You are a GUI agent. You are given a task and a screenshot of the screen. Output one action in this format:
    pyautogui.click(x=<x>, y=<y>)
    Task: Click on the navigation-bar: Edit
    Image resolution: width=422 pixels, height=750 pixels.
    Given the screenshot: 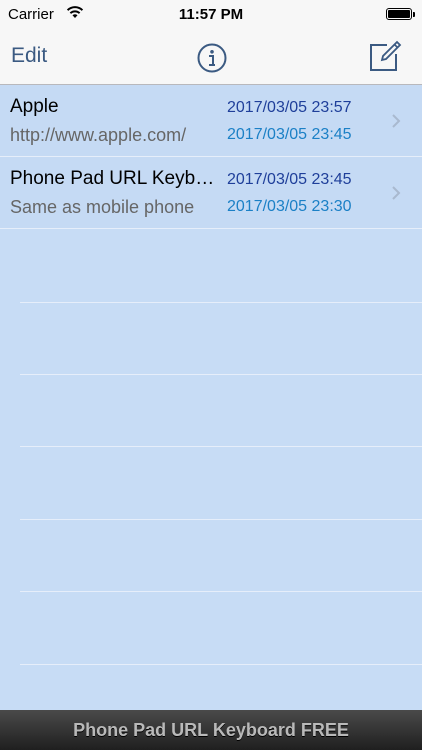 What is the action you would take?
    pyautogui.click(x=211, y=57)
    